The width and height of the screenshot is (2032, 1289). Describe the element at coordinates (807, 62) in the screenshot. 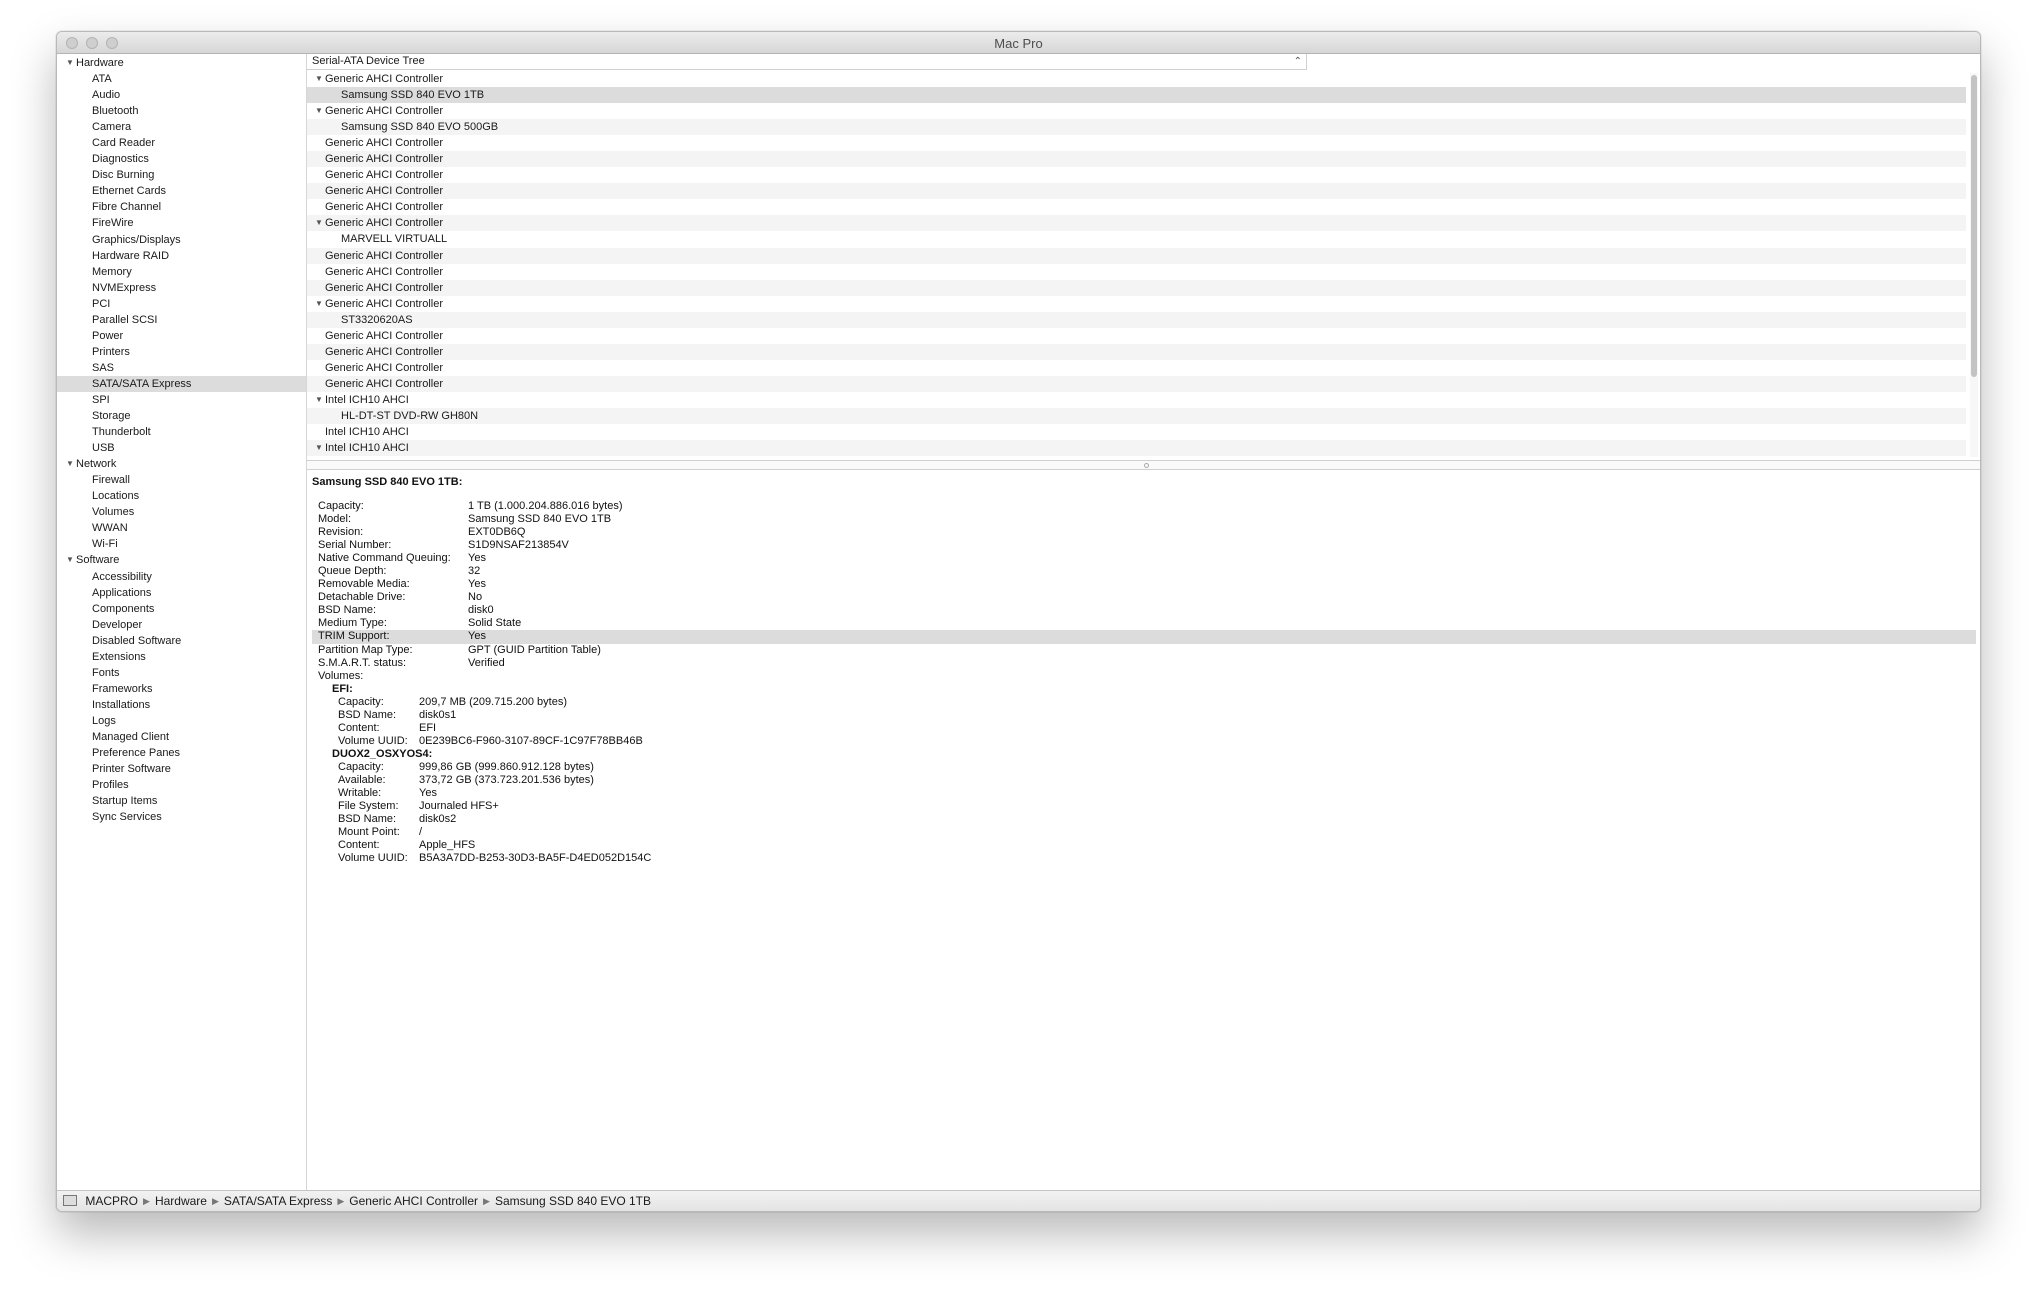

I see `tree-column-header: Serial-ATA Device Tree ⌃` at that location.